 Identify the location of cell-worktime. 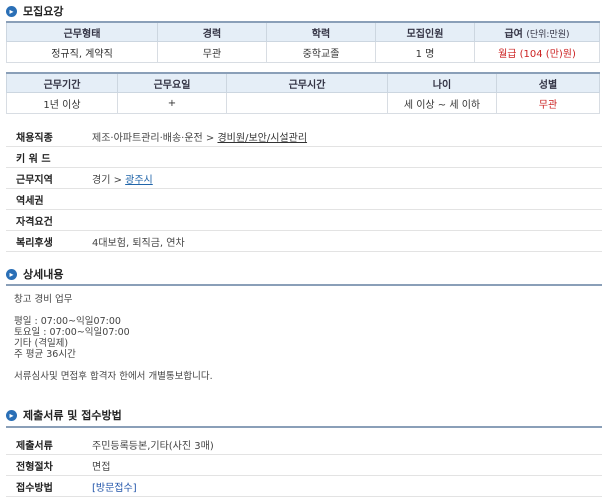
(307, 103).